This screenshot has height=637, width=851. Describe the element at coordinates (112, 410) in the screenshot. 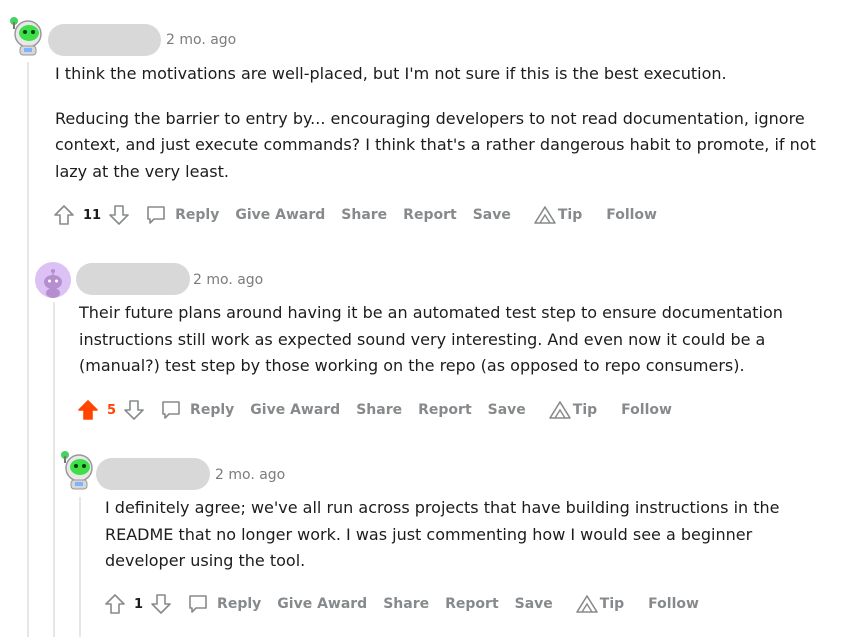

I see `vote-count: 5` at that location.